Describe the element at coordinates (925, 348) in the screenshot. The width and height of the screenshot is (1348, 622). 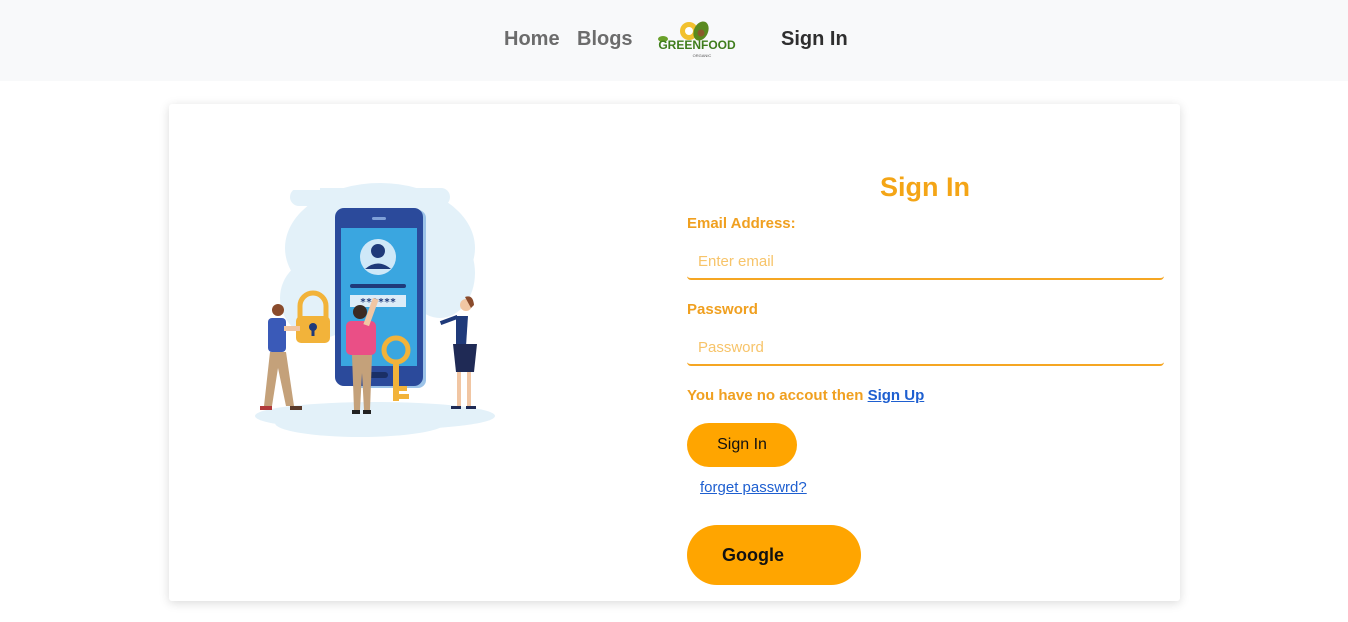
I see `password-input` at that location.